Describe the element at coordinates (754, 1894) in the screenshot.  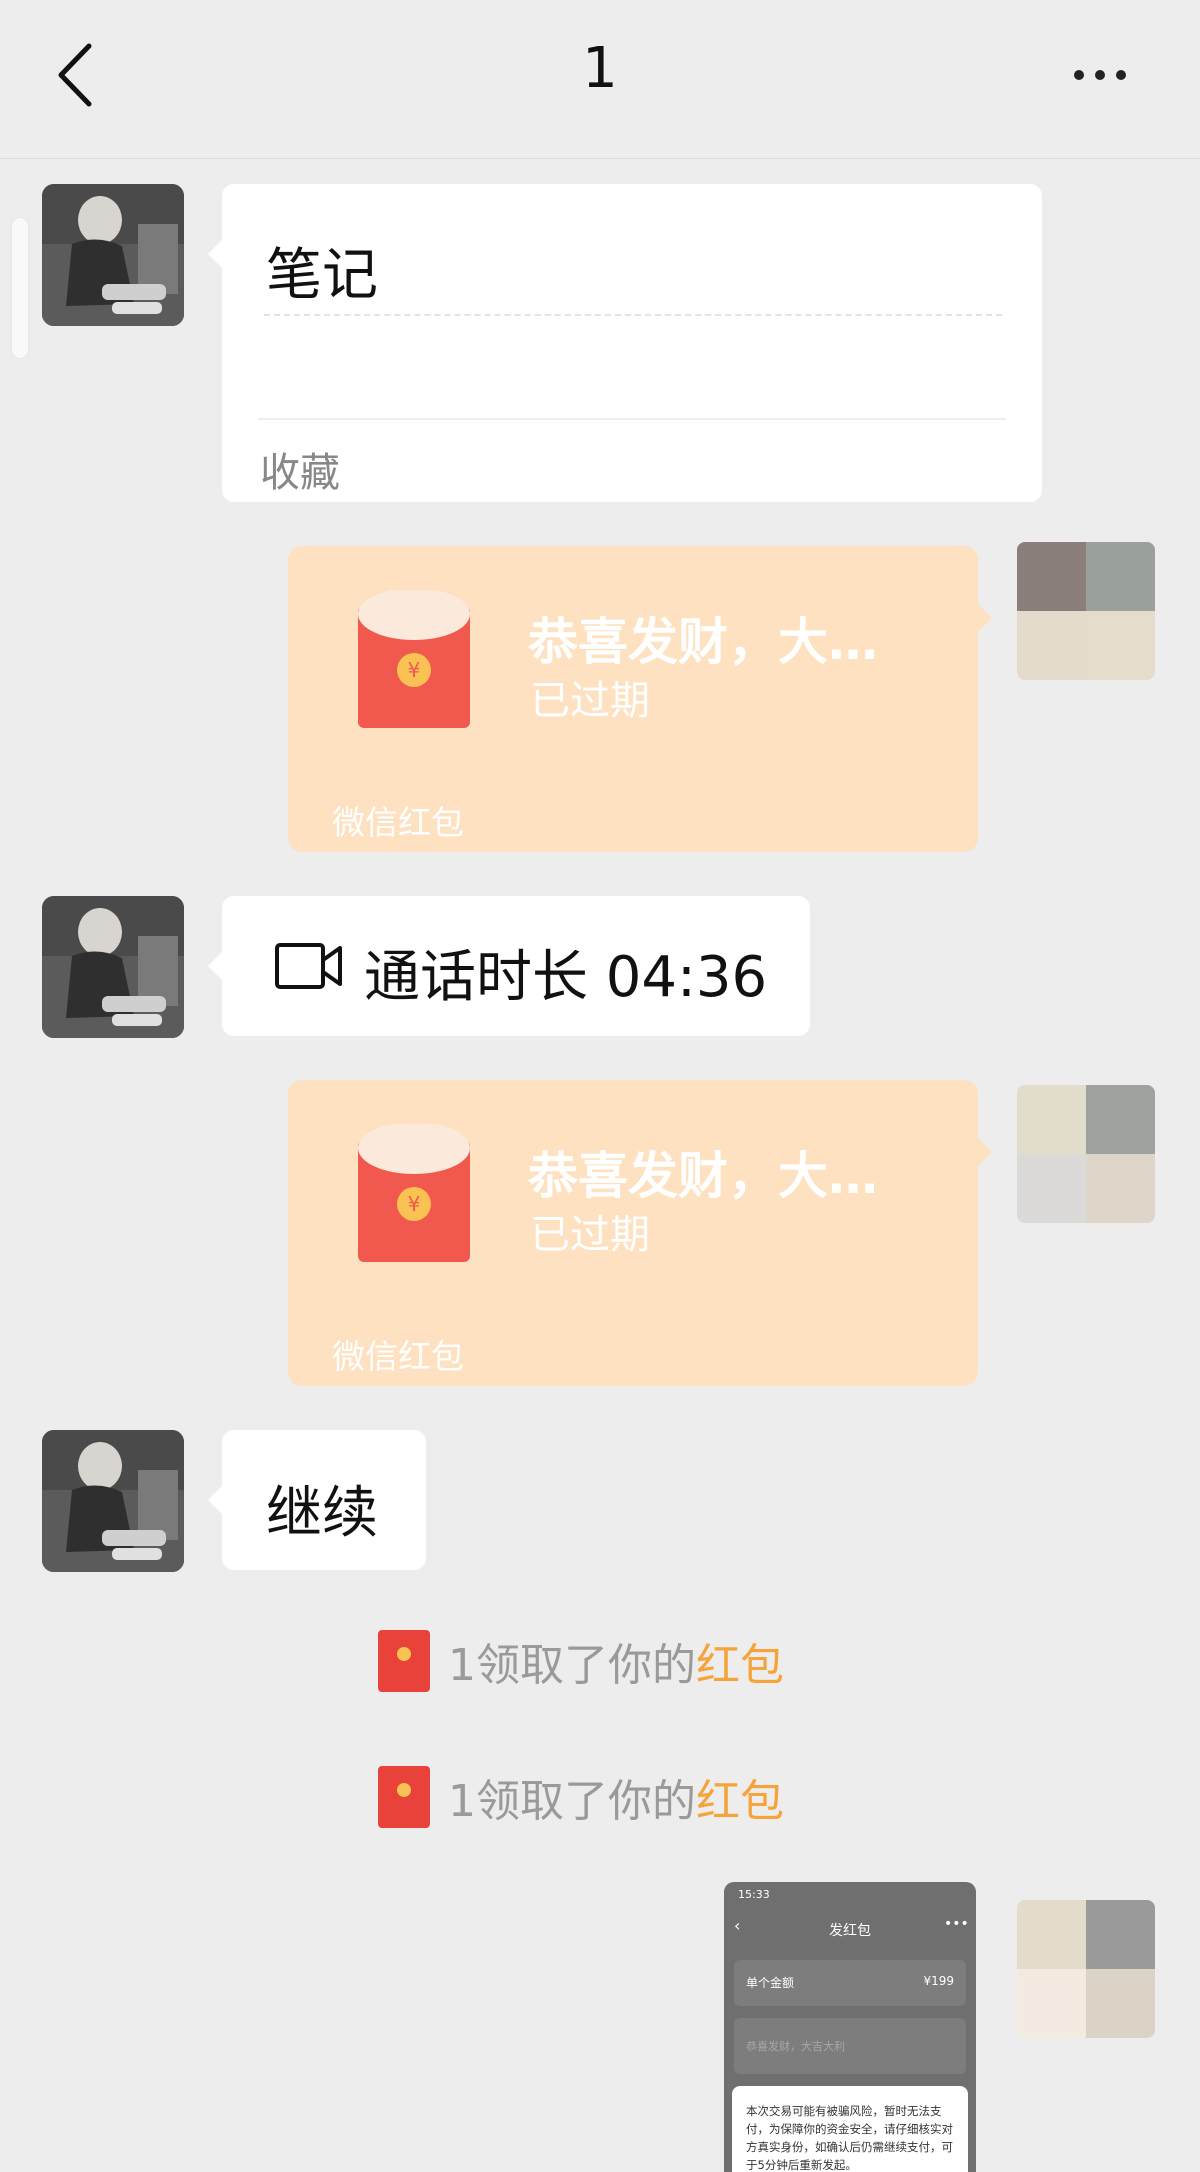
I see `status-bar-time: 15:33` at that location.